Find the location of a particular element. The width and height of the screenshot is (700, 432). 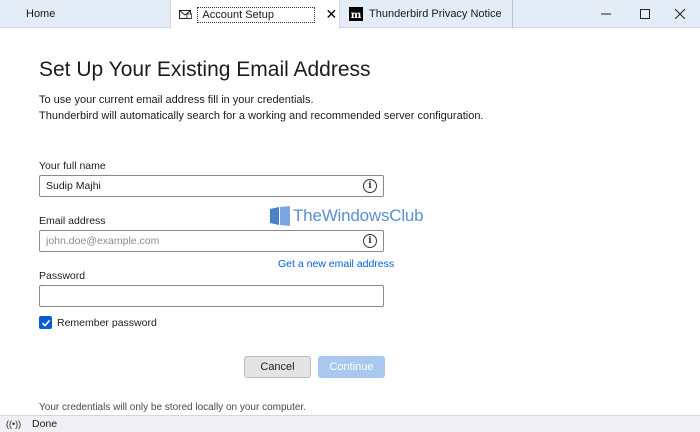

page-title: Set Up Your Existing Email Address is located at coordinates (205, 69).